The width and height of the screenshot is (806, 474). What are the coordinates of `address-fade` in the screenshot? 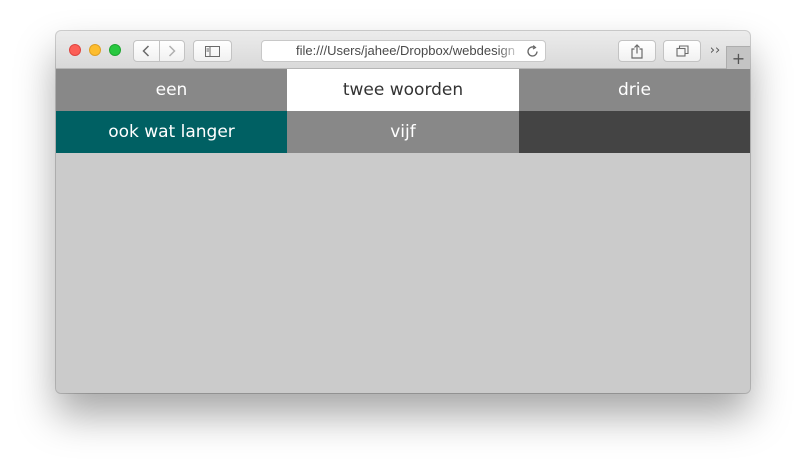 It's located at (510, 51).